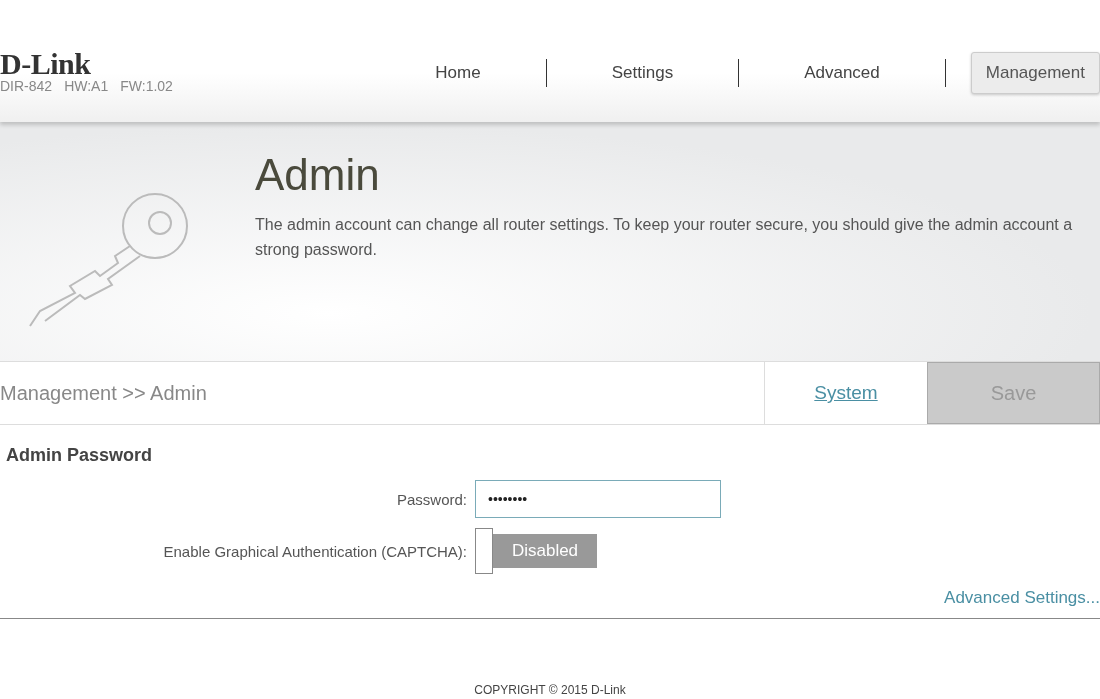 The width and height of the screenshot is (1100, 699). I want to click on field-label: Password:, so click(431, 499).